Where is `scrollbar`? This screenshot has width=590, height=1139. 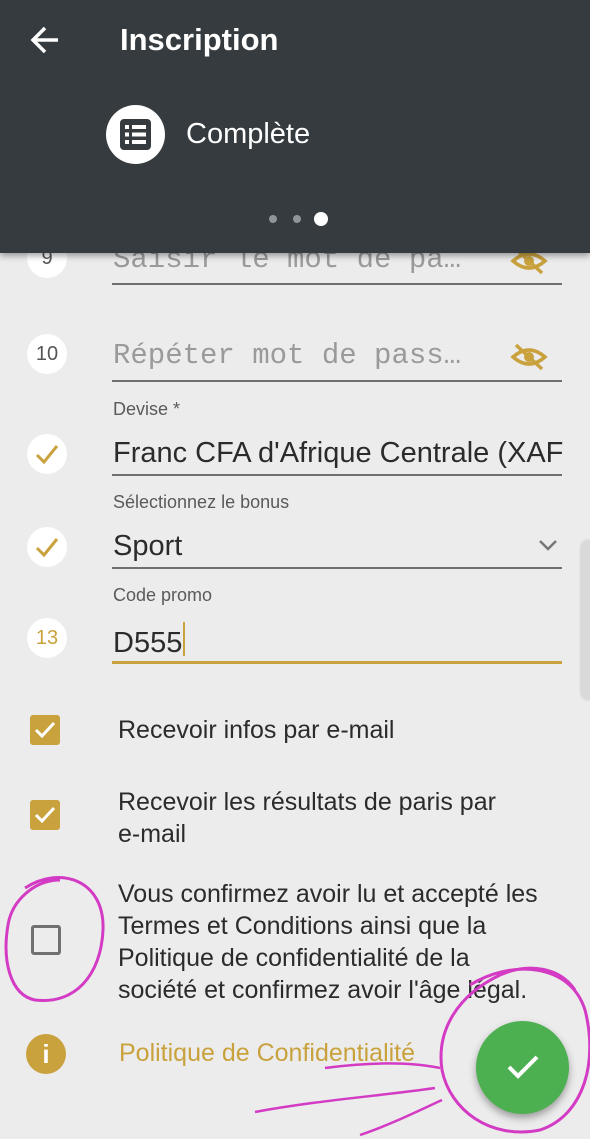 scrollbar is located at coordinates (586, 620).